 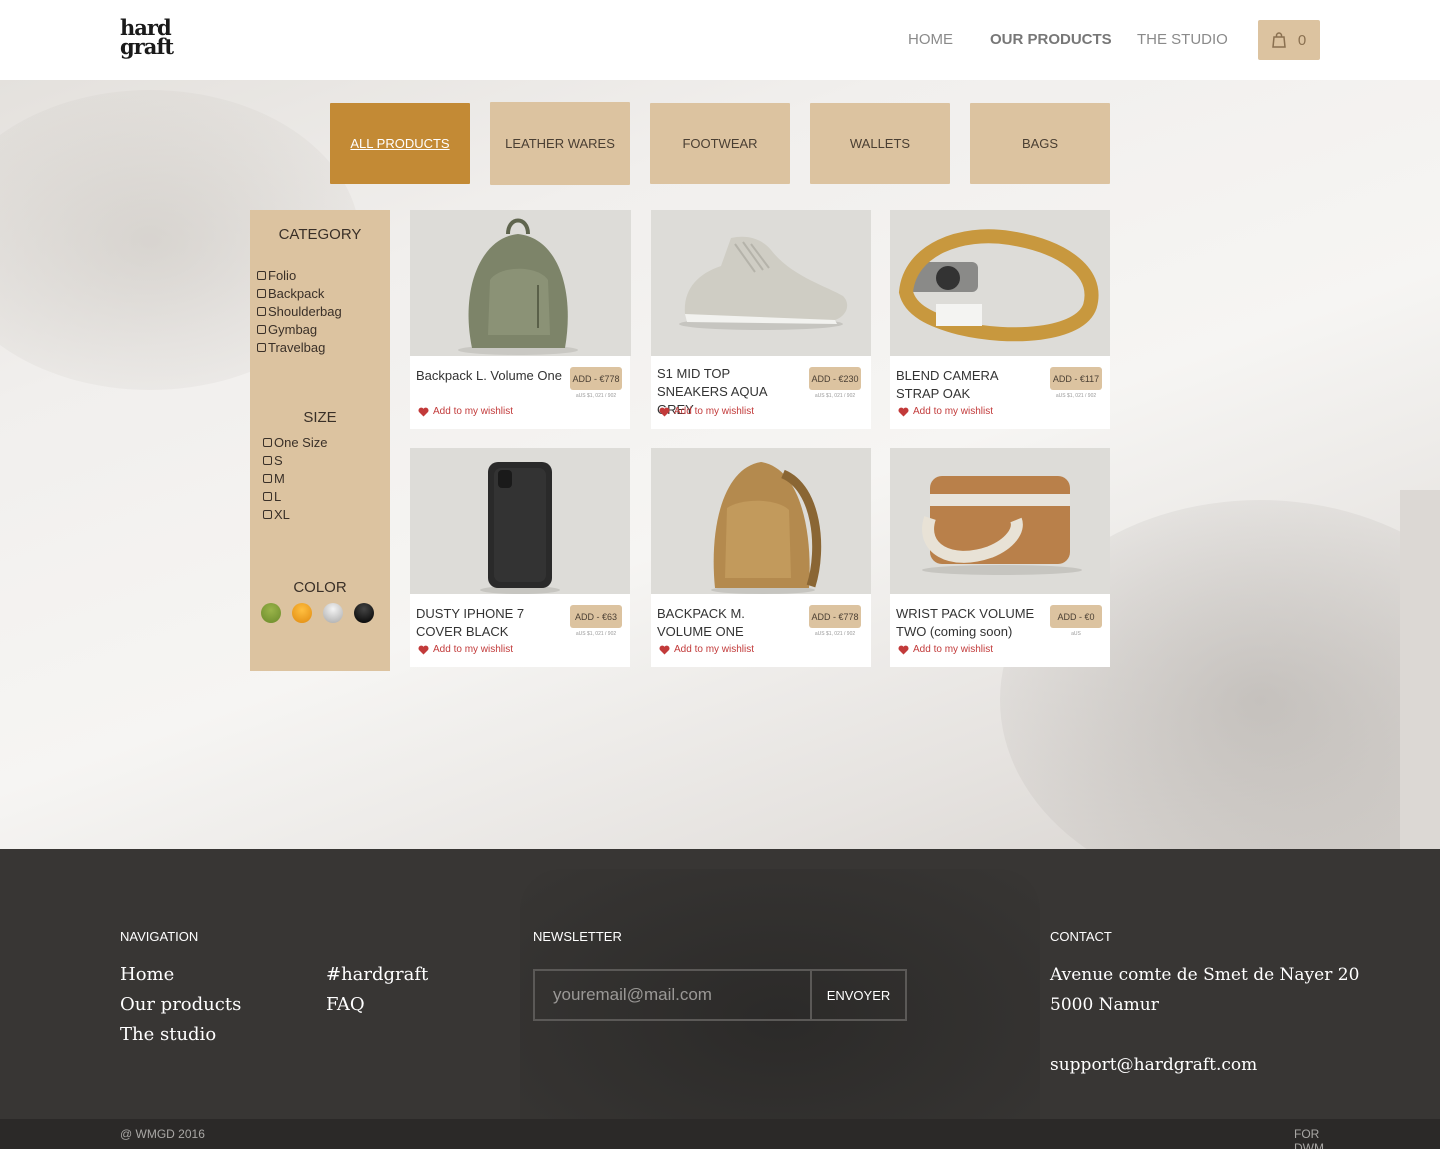 I want to click on filter-category-backpack: Backpack, so click(x=290, y=293).